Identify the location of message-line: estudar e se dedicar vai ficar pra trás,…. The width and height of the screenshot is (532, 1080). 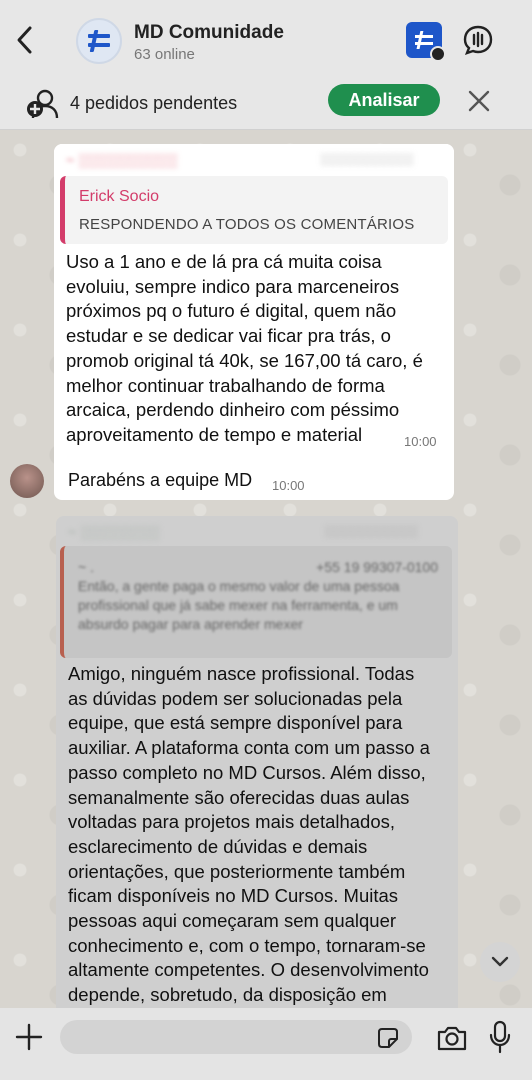
(228, 336).